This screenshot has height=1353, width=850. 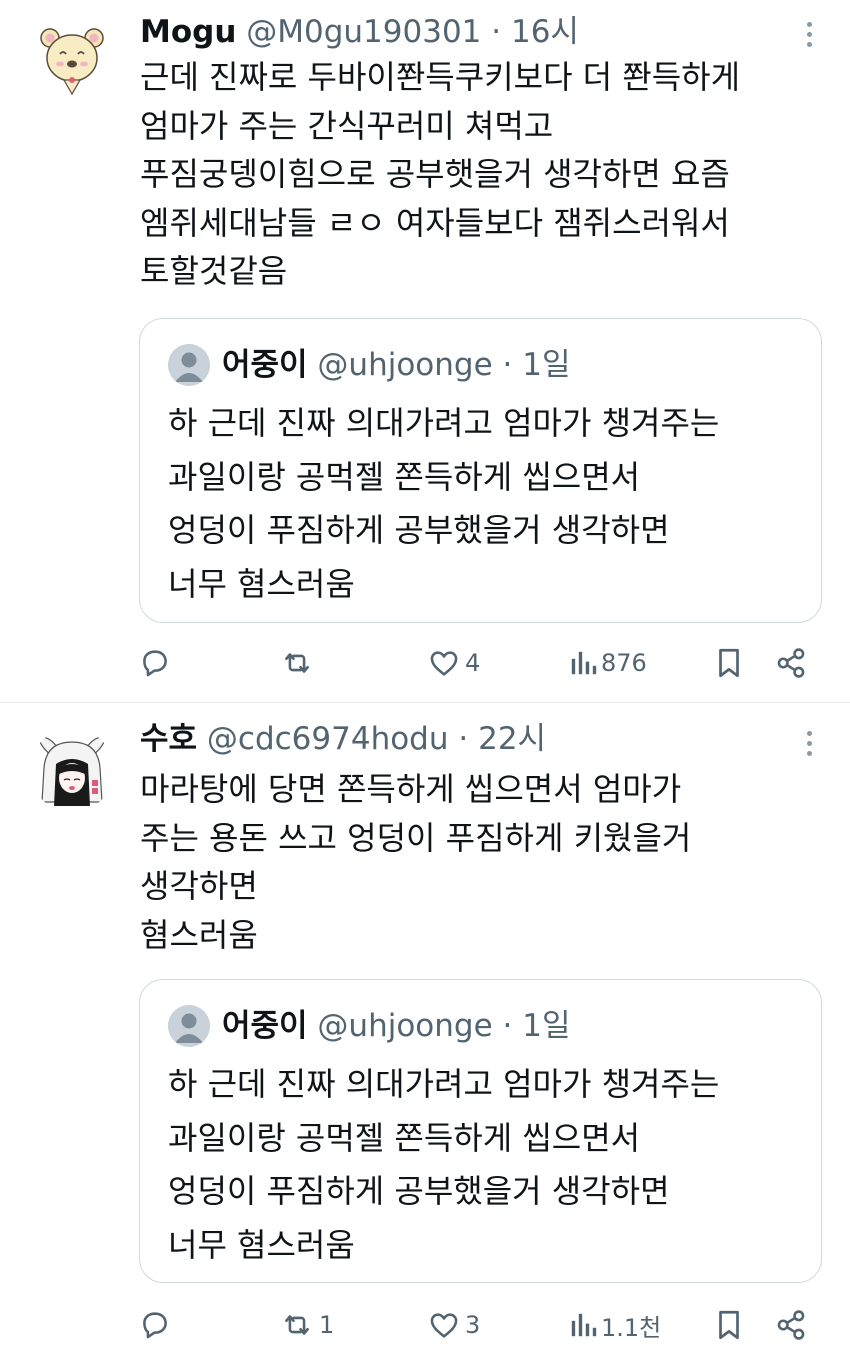 What do you see at coordinates (199, 934) in the screenshot?
I see `tweet-text-line: 혐스러움` at bounding box center [199, 934].